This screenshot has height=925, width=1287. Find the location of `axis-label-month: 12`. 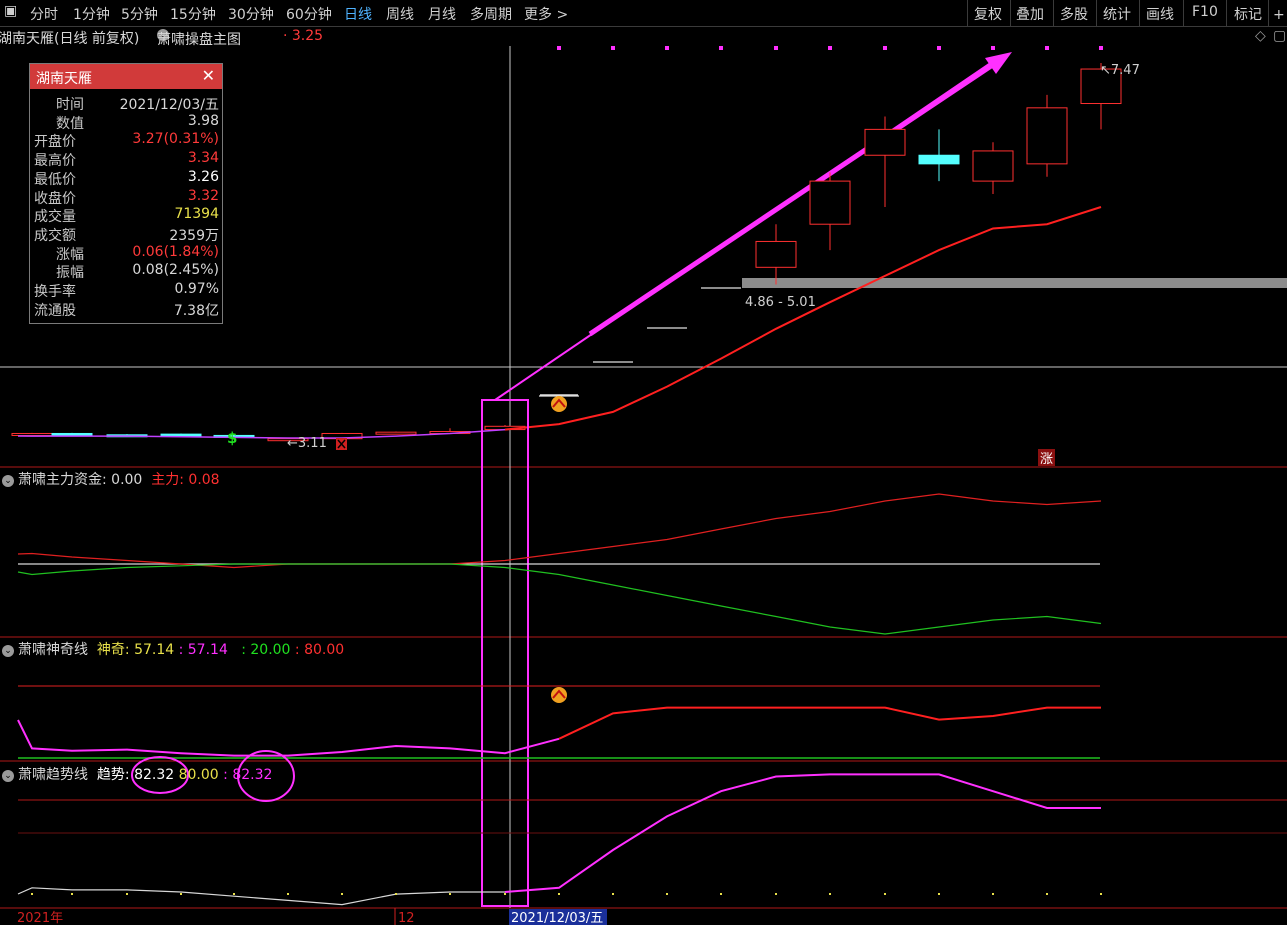

axis-label-month: 12 is located at coordinates (406, 918).